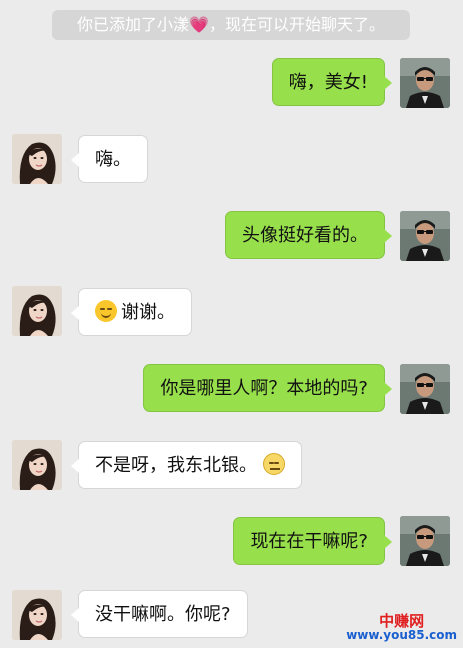 The width and height of the screenshot is (463, 648). I want to click on system-notice-suffix: ，现在可以开始聊天了。, so click(296, 24).